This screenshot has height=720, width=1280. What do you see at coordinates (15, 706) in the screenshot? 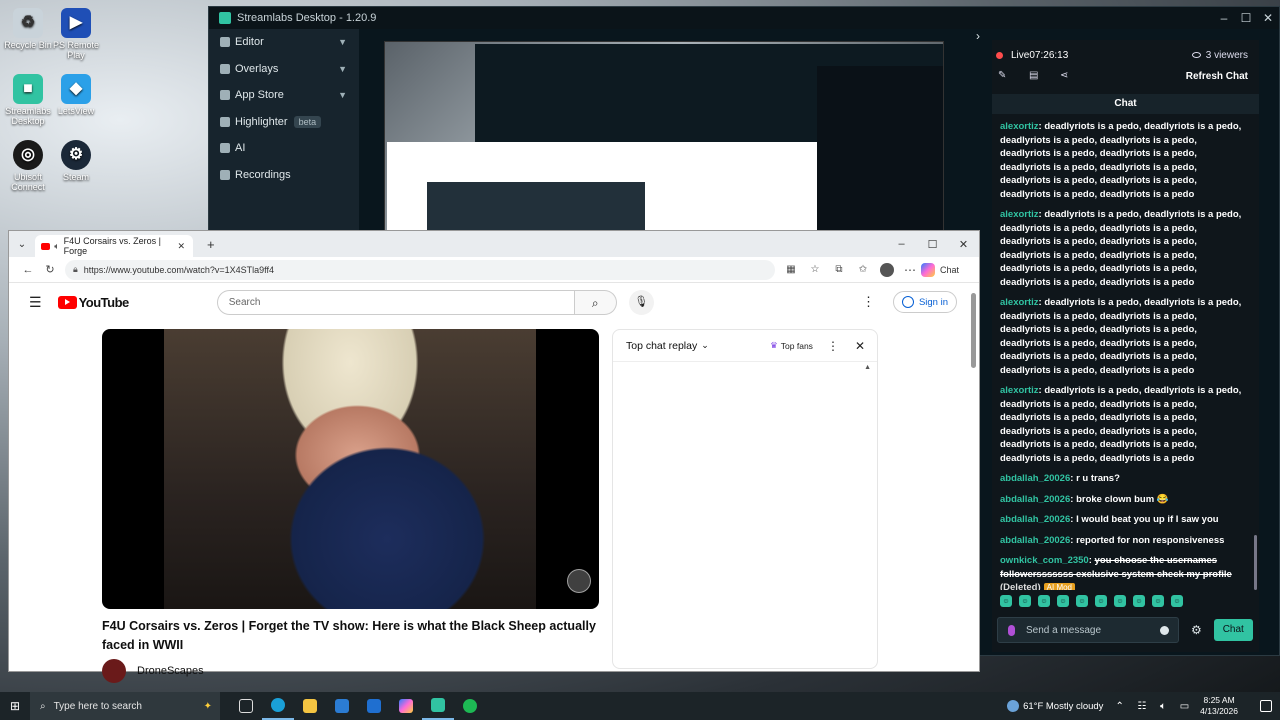
I see `windows-start-icon: ⊞` at bounding box center [15, 706].